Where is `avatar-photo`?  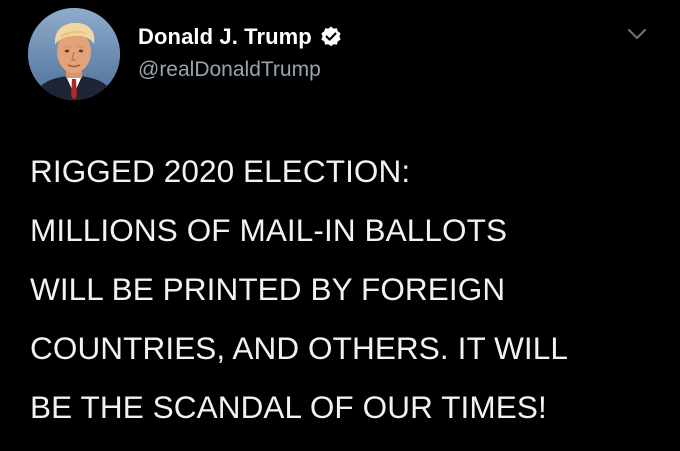 avatar-photo is located at coordinates (74, 54).